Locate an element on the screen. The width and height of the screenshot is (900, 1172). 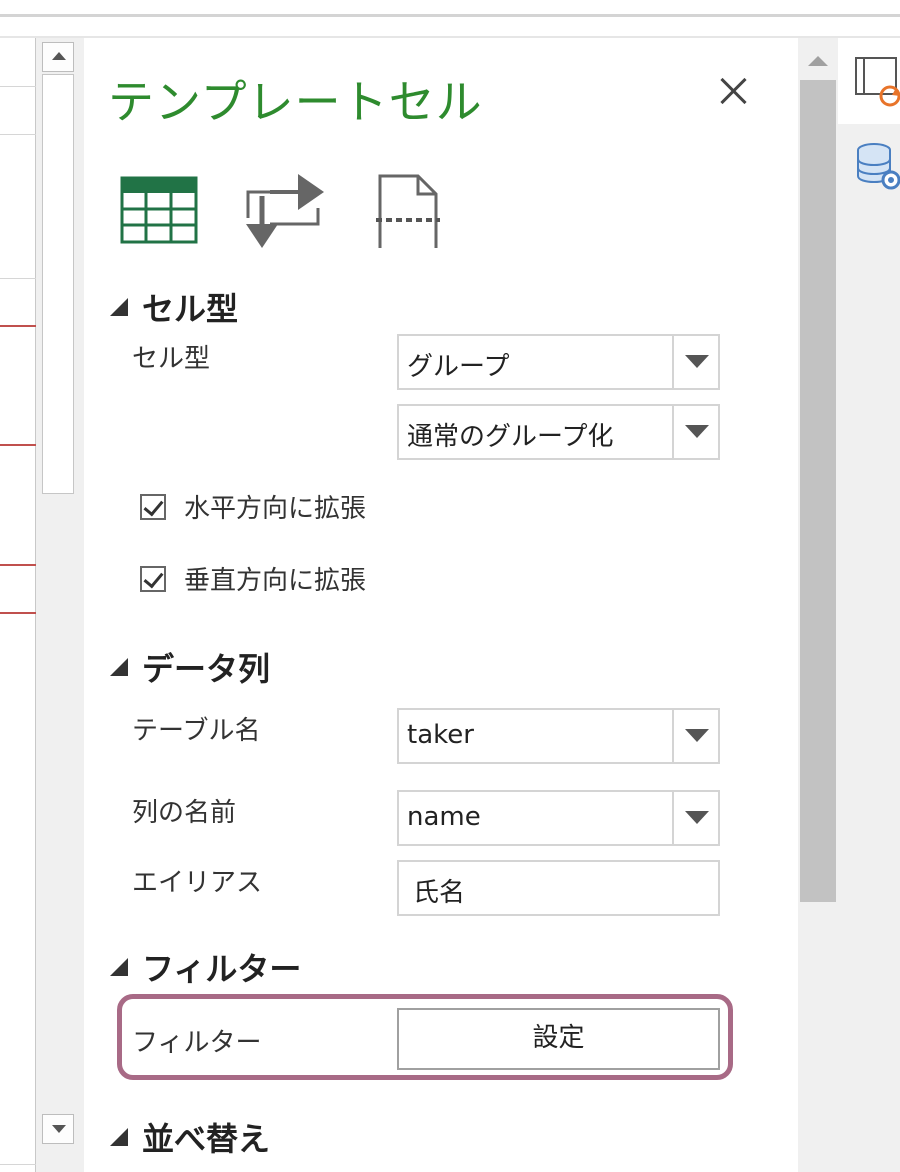
panel-title: テンプレートセル is located at coordinates (295, 102).